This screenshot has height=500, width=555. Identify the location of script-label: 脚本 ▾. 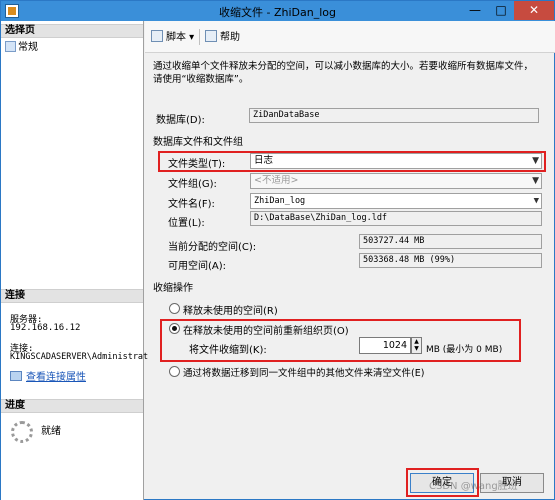
(180, 37).